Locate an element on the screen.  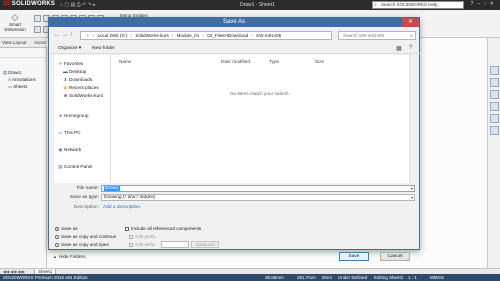
tab-annotation: Annot is located at coordinates (40, 42).